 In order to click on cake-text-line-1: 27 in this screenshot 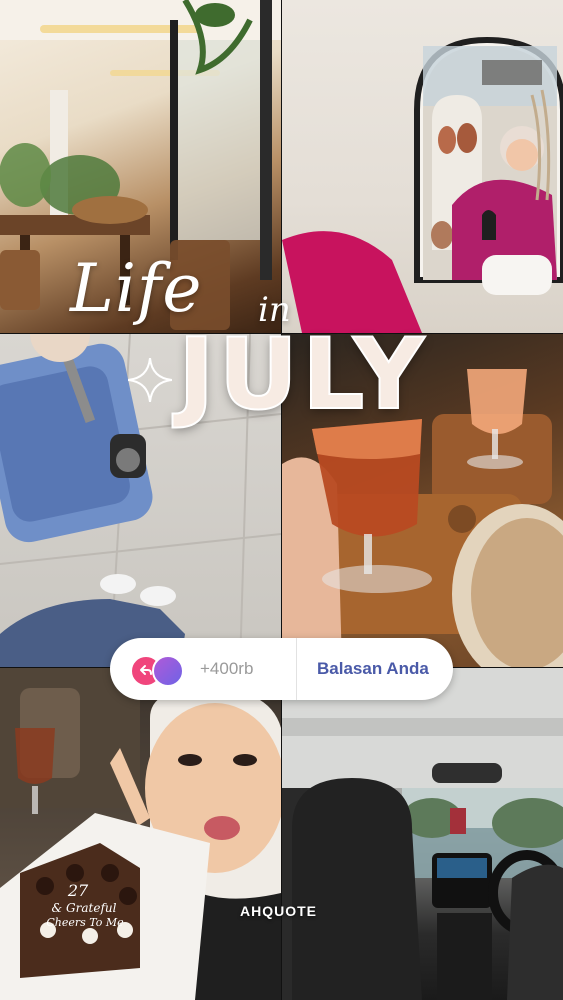, I will do `click(78, 890)`.